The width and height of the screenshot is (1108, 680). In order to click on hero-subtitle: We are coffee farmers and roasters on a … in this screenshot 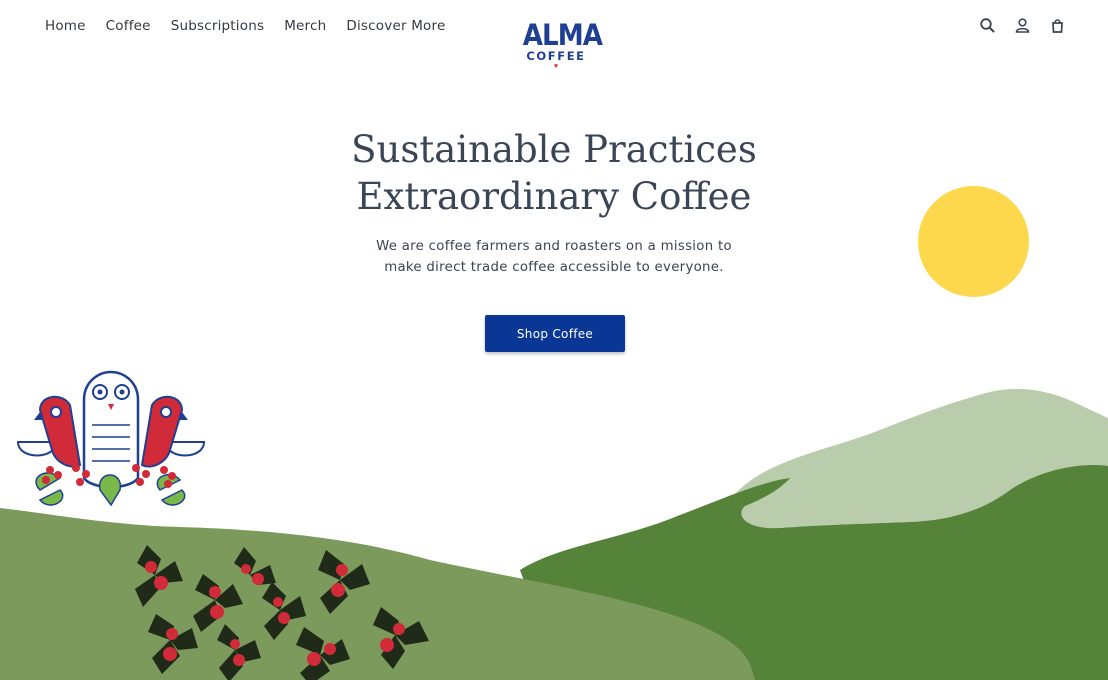, I will do `click(554, 257)`.